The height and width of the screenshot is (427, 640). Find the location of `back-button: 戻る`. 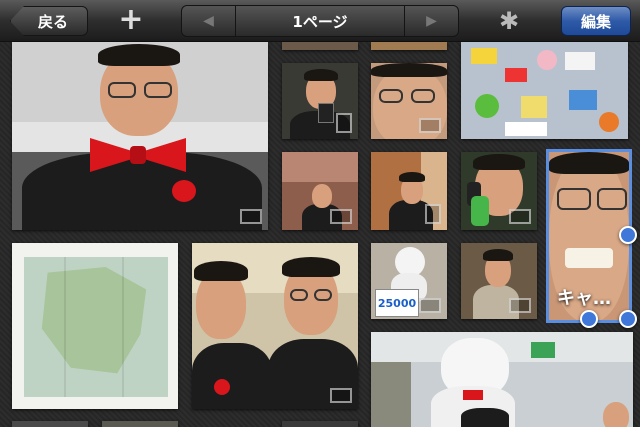

back-button: 戻る is located at coordinates (49, 21).